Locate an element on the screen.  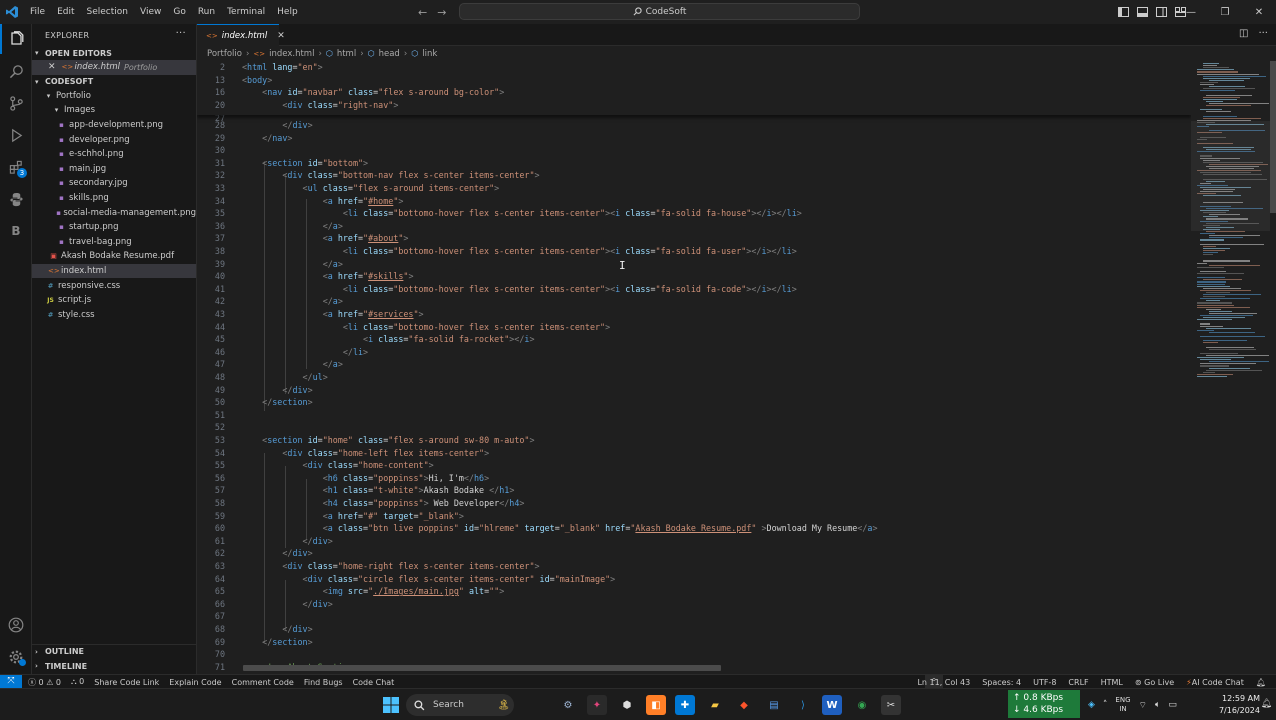
file-item: # style.css is located at coordinates (114, 315).